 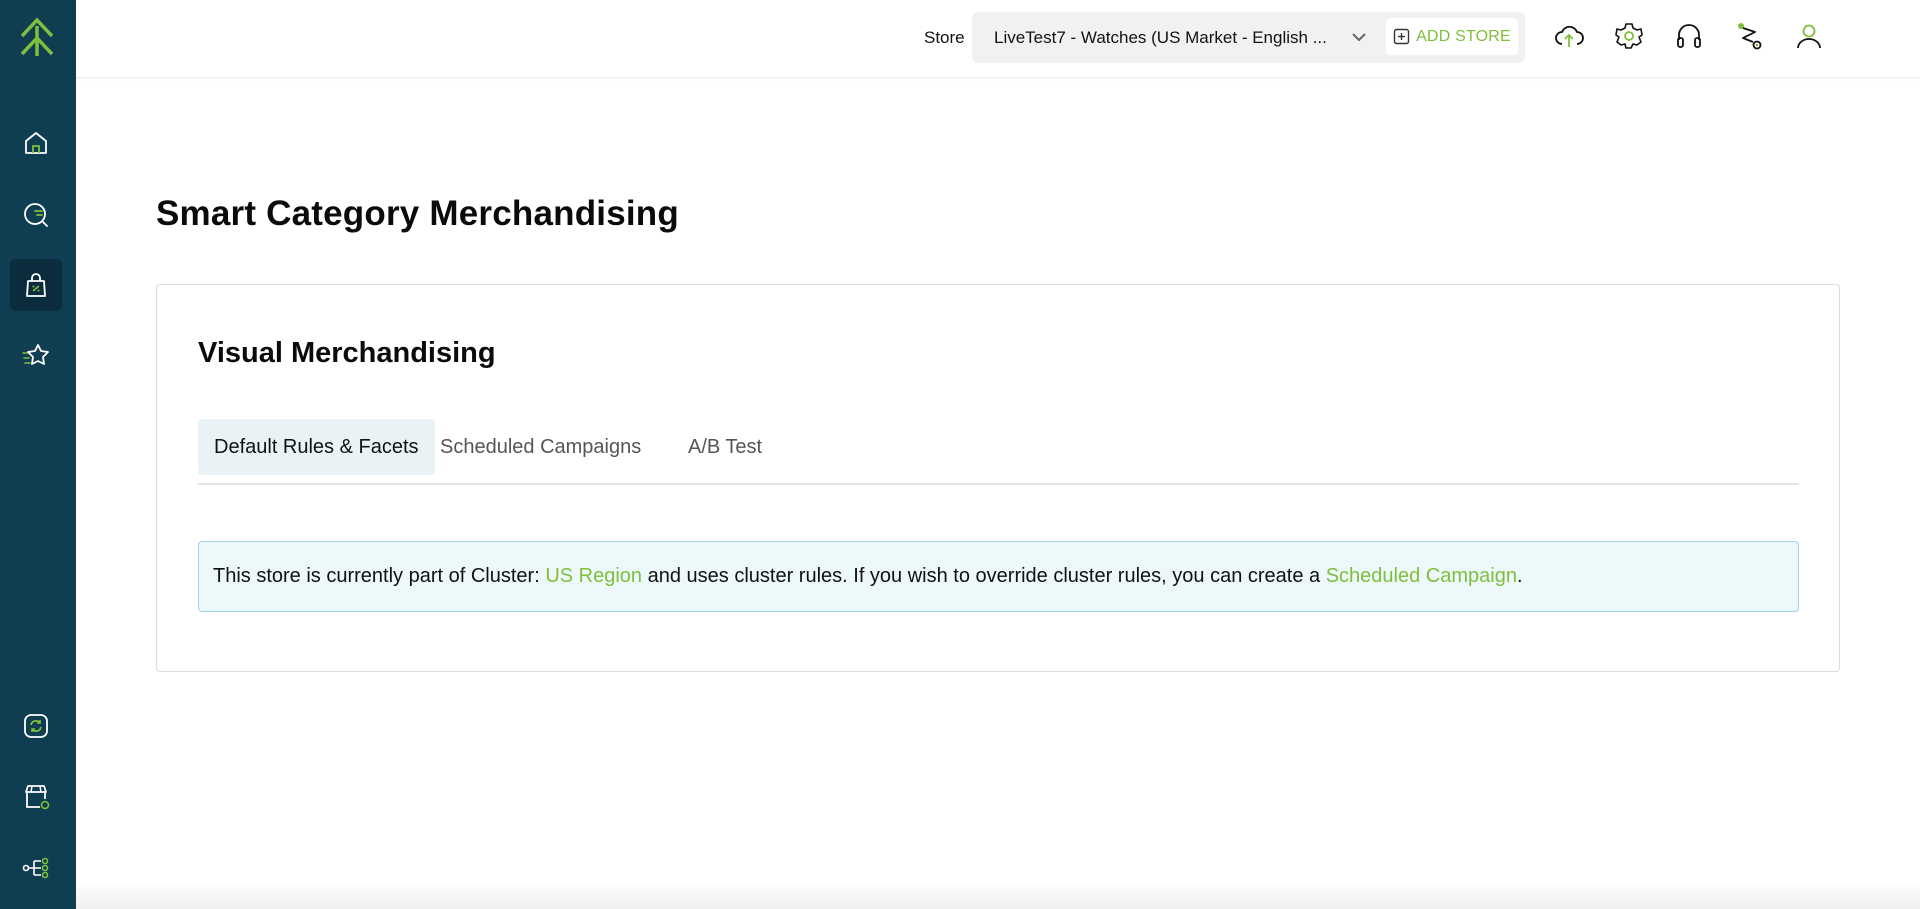 I want to click on route-icon, so click(x=1749, y=36).